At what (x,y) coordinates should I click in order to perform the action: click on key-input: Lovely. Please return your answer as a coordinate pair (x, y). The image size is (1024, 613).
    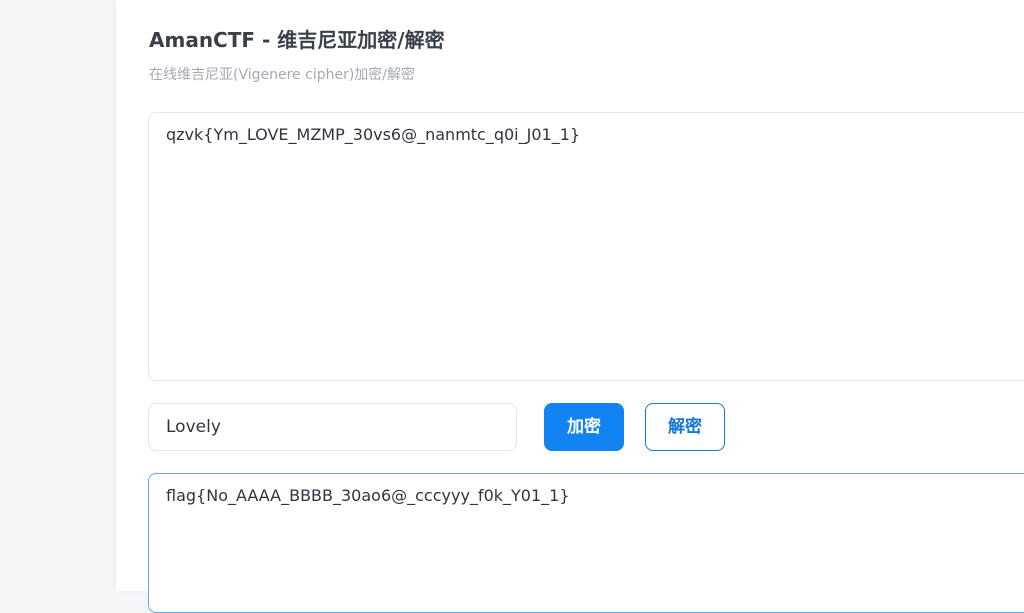
    Looking at the image, I should click on (332, 427).